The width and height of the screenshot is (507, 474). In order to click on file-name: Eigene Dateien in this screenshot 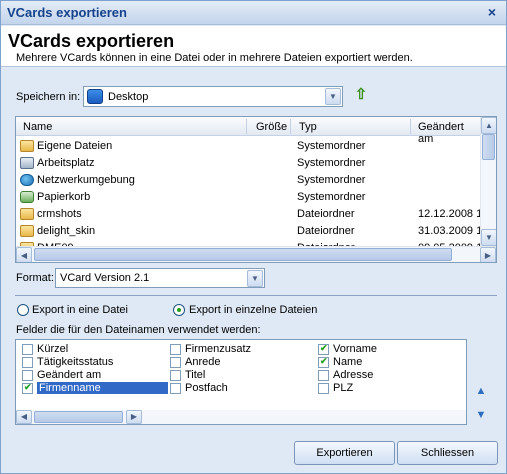, I will do `click(75, 146)`.